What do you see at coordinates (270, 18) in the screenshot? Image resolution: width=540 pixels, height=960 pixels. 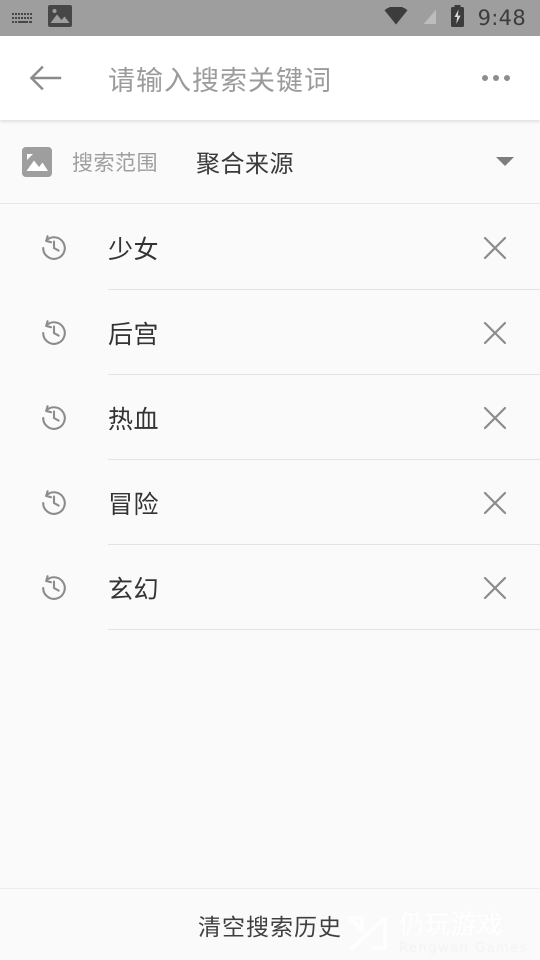 I see `status-bar: 9:48` at bounding box center [270, 18].